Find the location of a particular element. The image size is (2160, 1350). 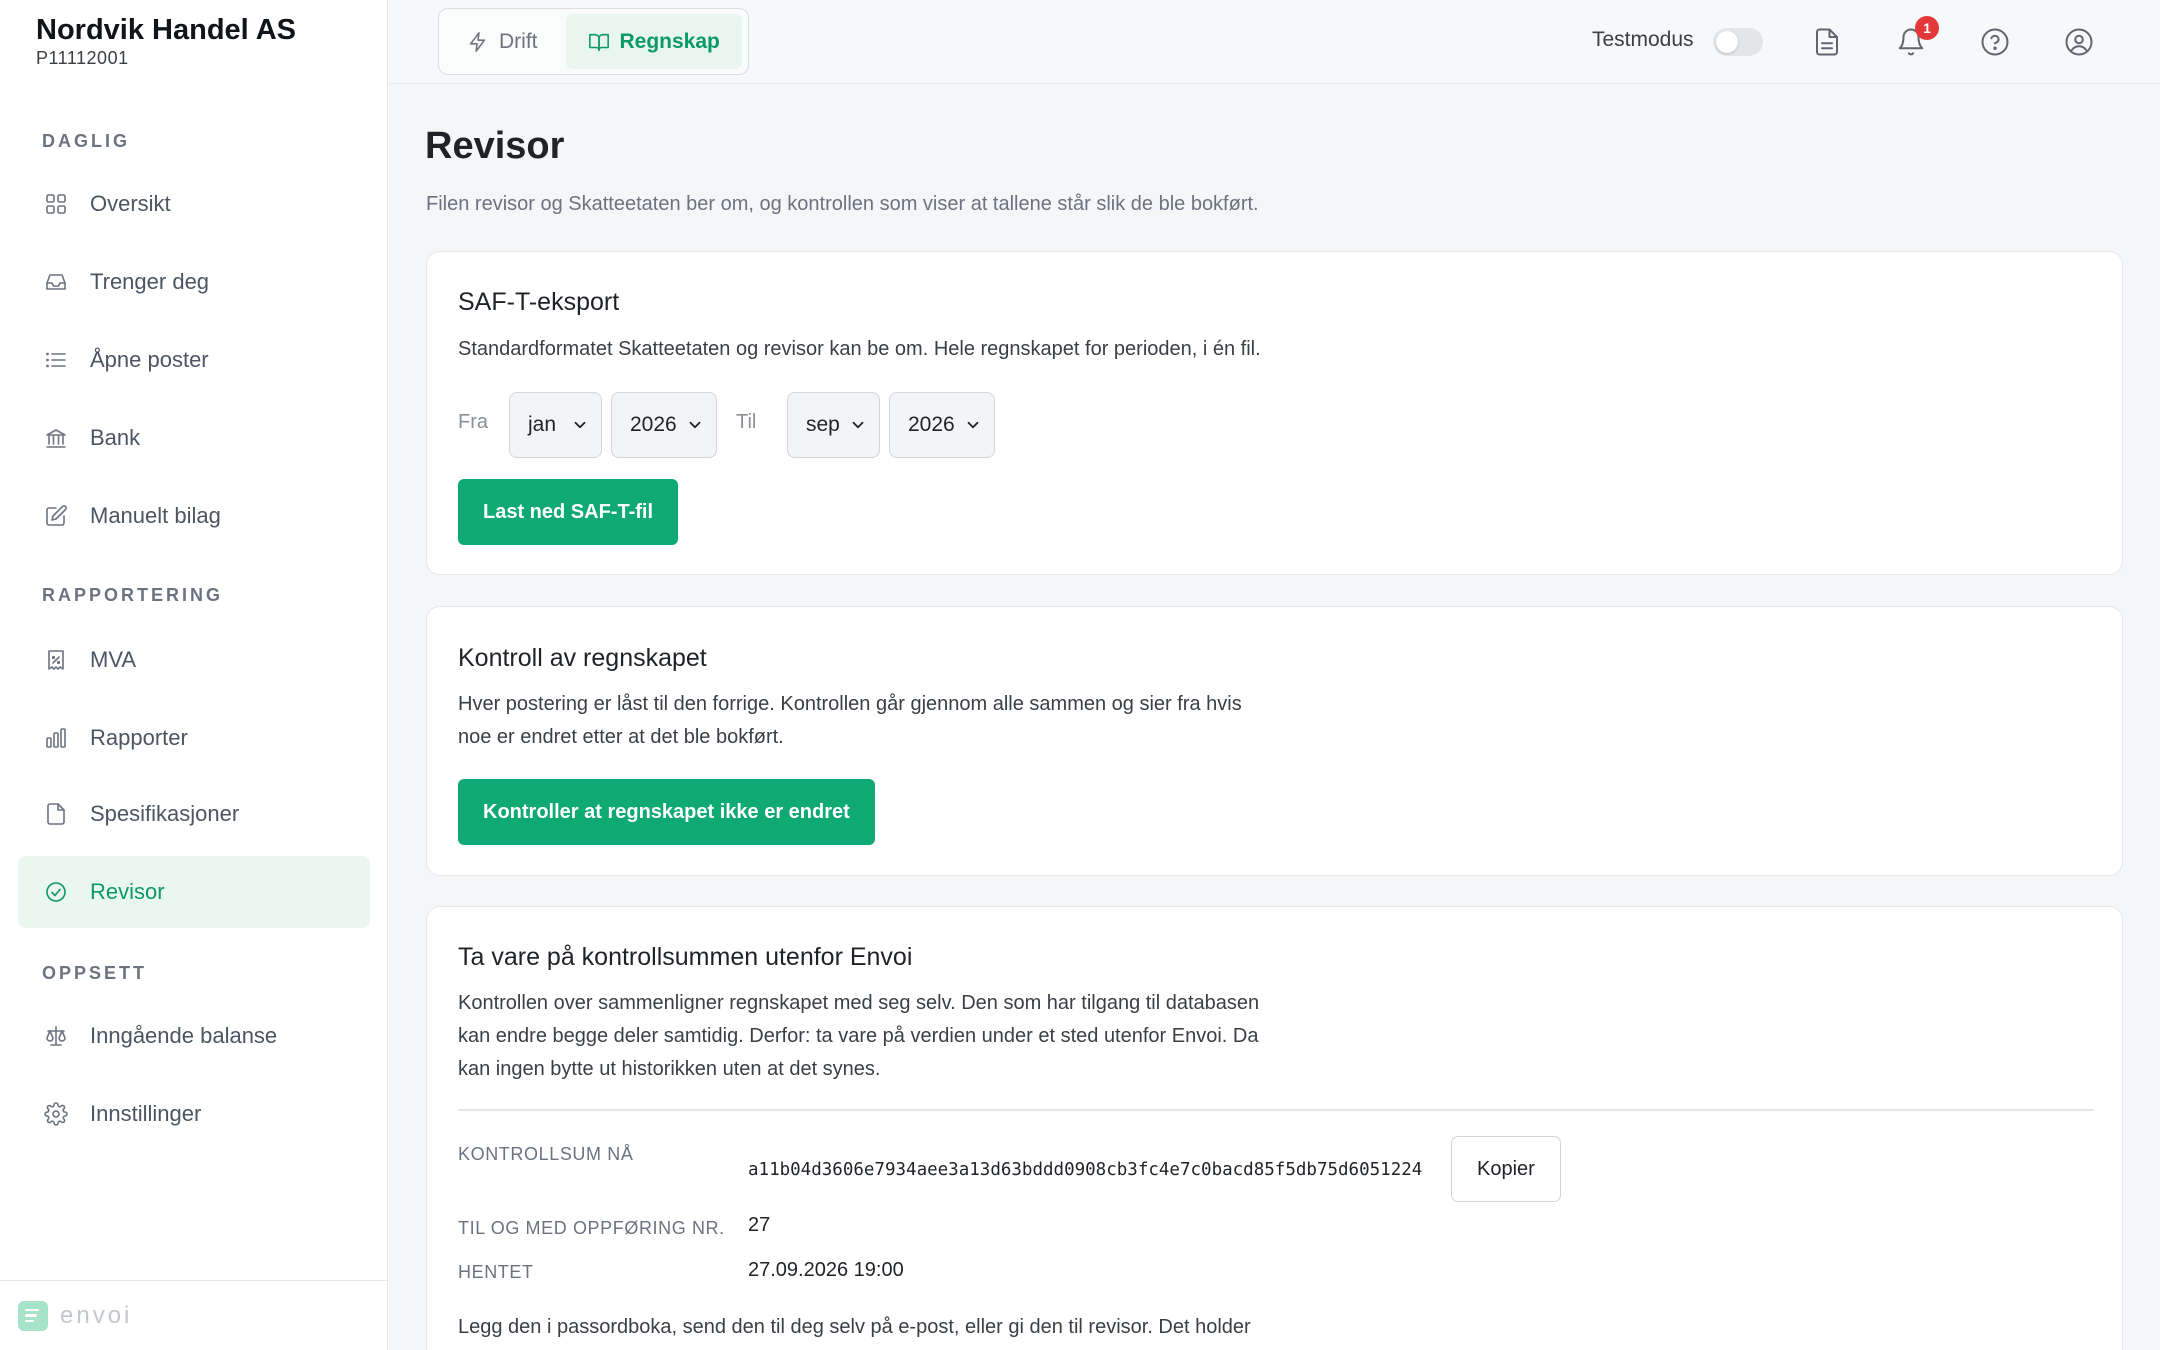

fetched-value: 27.09.2026 19:00 is located at coordinates (826, 1270).